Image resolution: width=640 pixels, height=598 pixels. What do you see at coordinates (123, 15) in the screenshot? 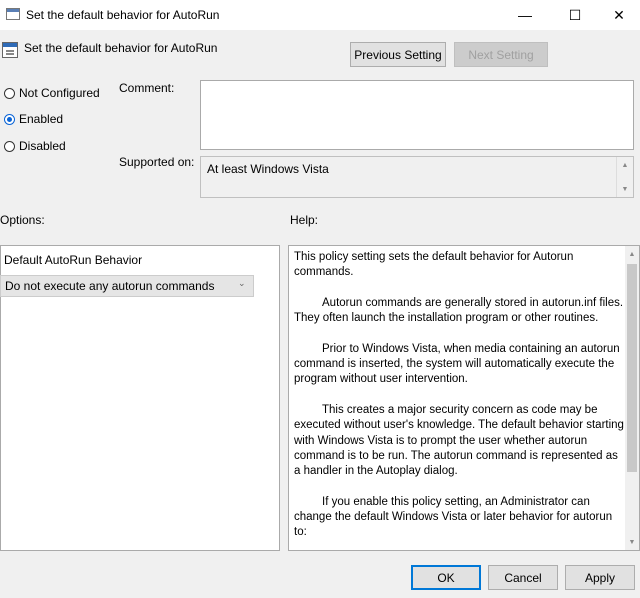
I see `window-title: Set the default behavior for AutoRun` at bounding box center [123, 15].